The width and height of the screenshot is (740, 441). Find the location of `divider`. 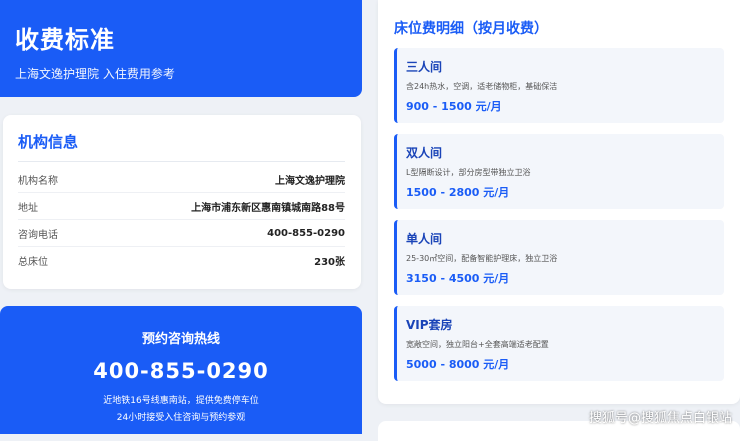

divider is located at coordinates (181, 161).